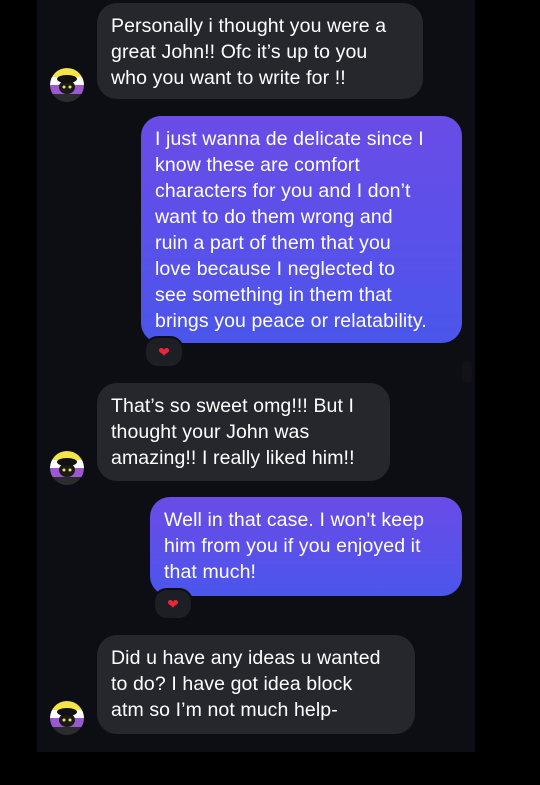 The height and width of the screenshot is (785, 540). Describe the element at coordinates (467, 372) in the screenshot. I see `edge-artifact` at that location.